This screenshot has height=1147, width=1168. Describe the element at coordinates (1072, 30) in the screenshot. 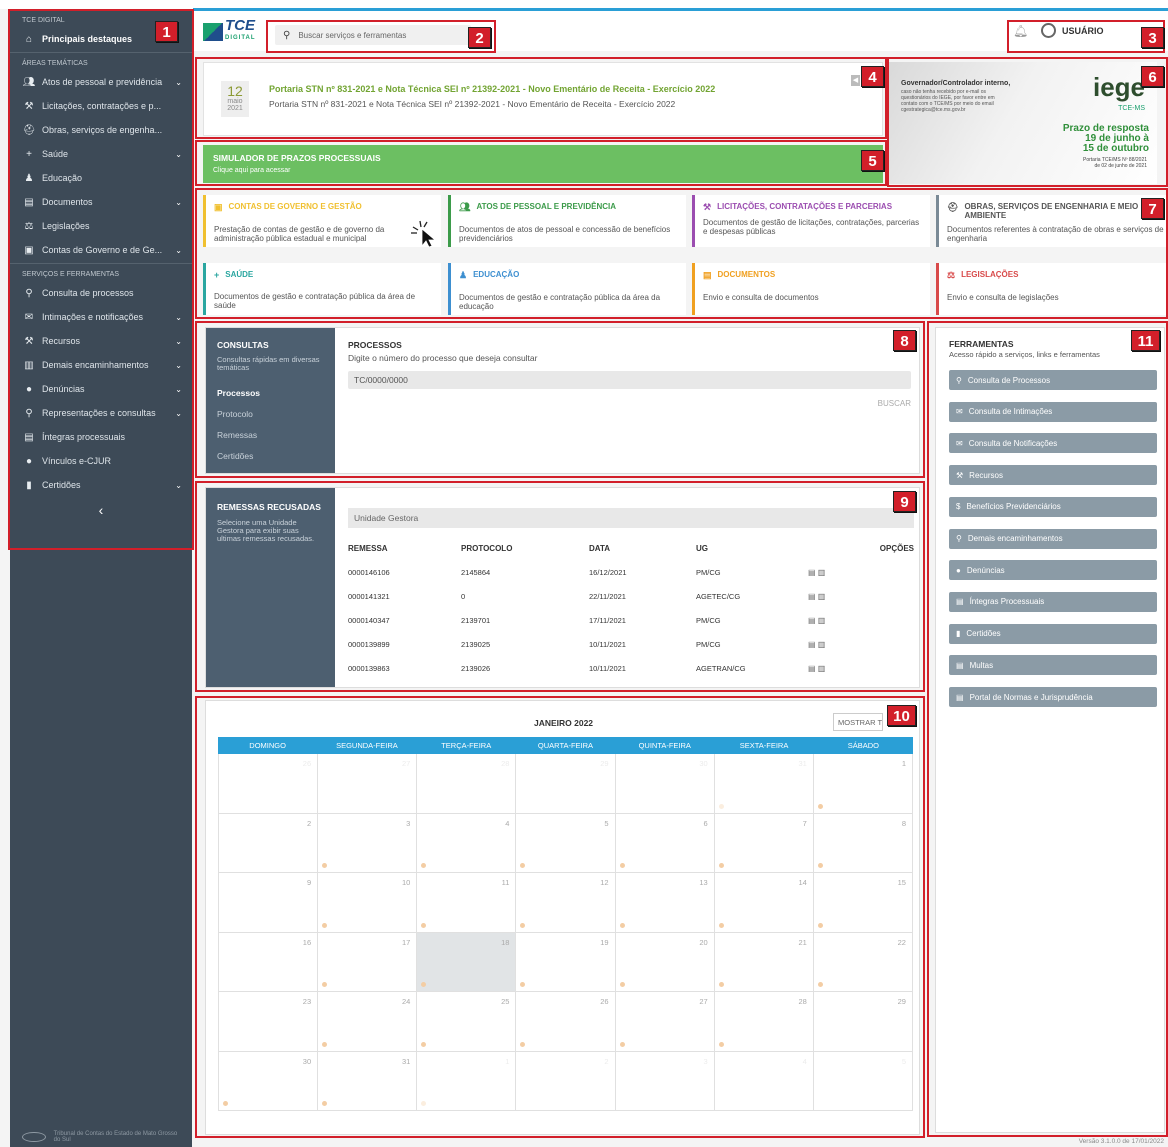

I see `user-menu: USUÁRIO` at that location.